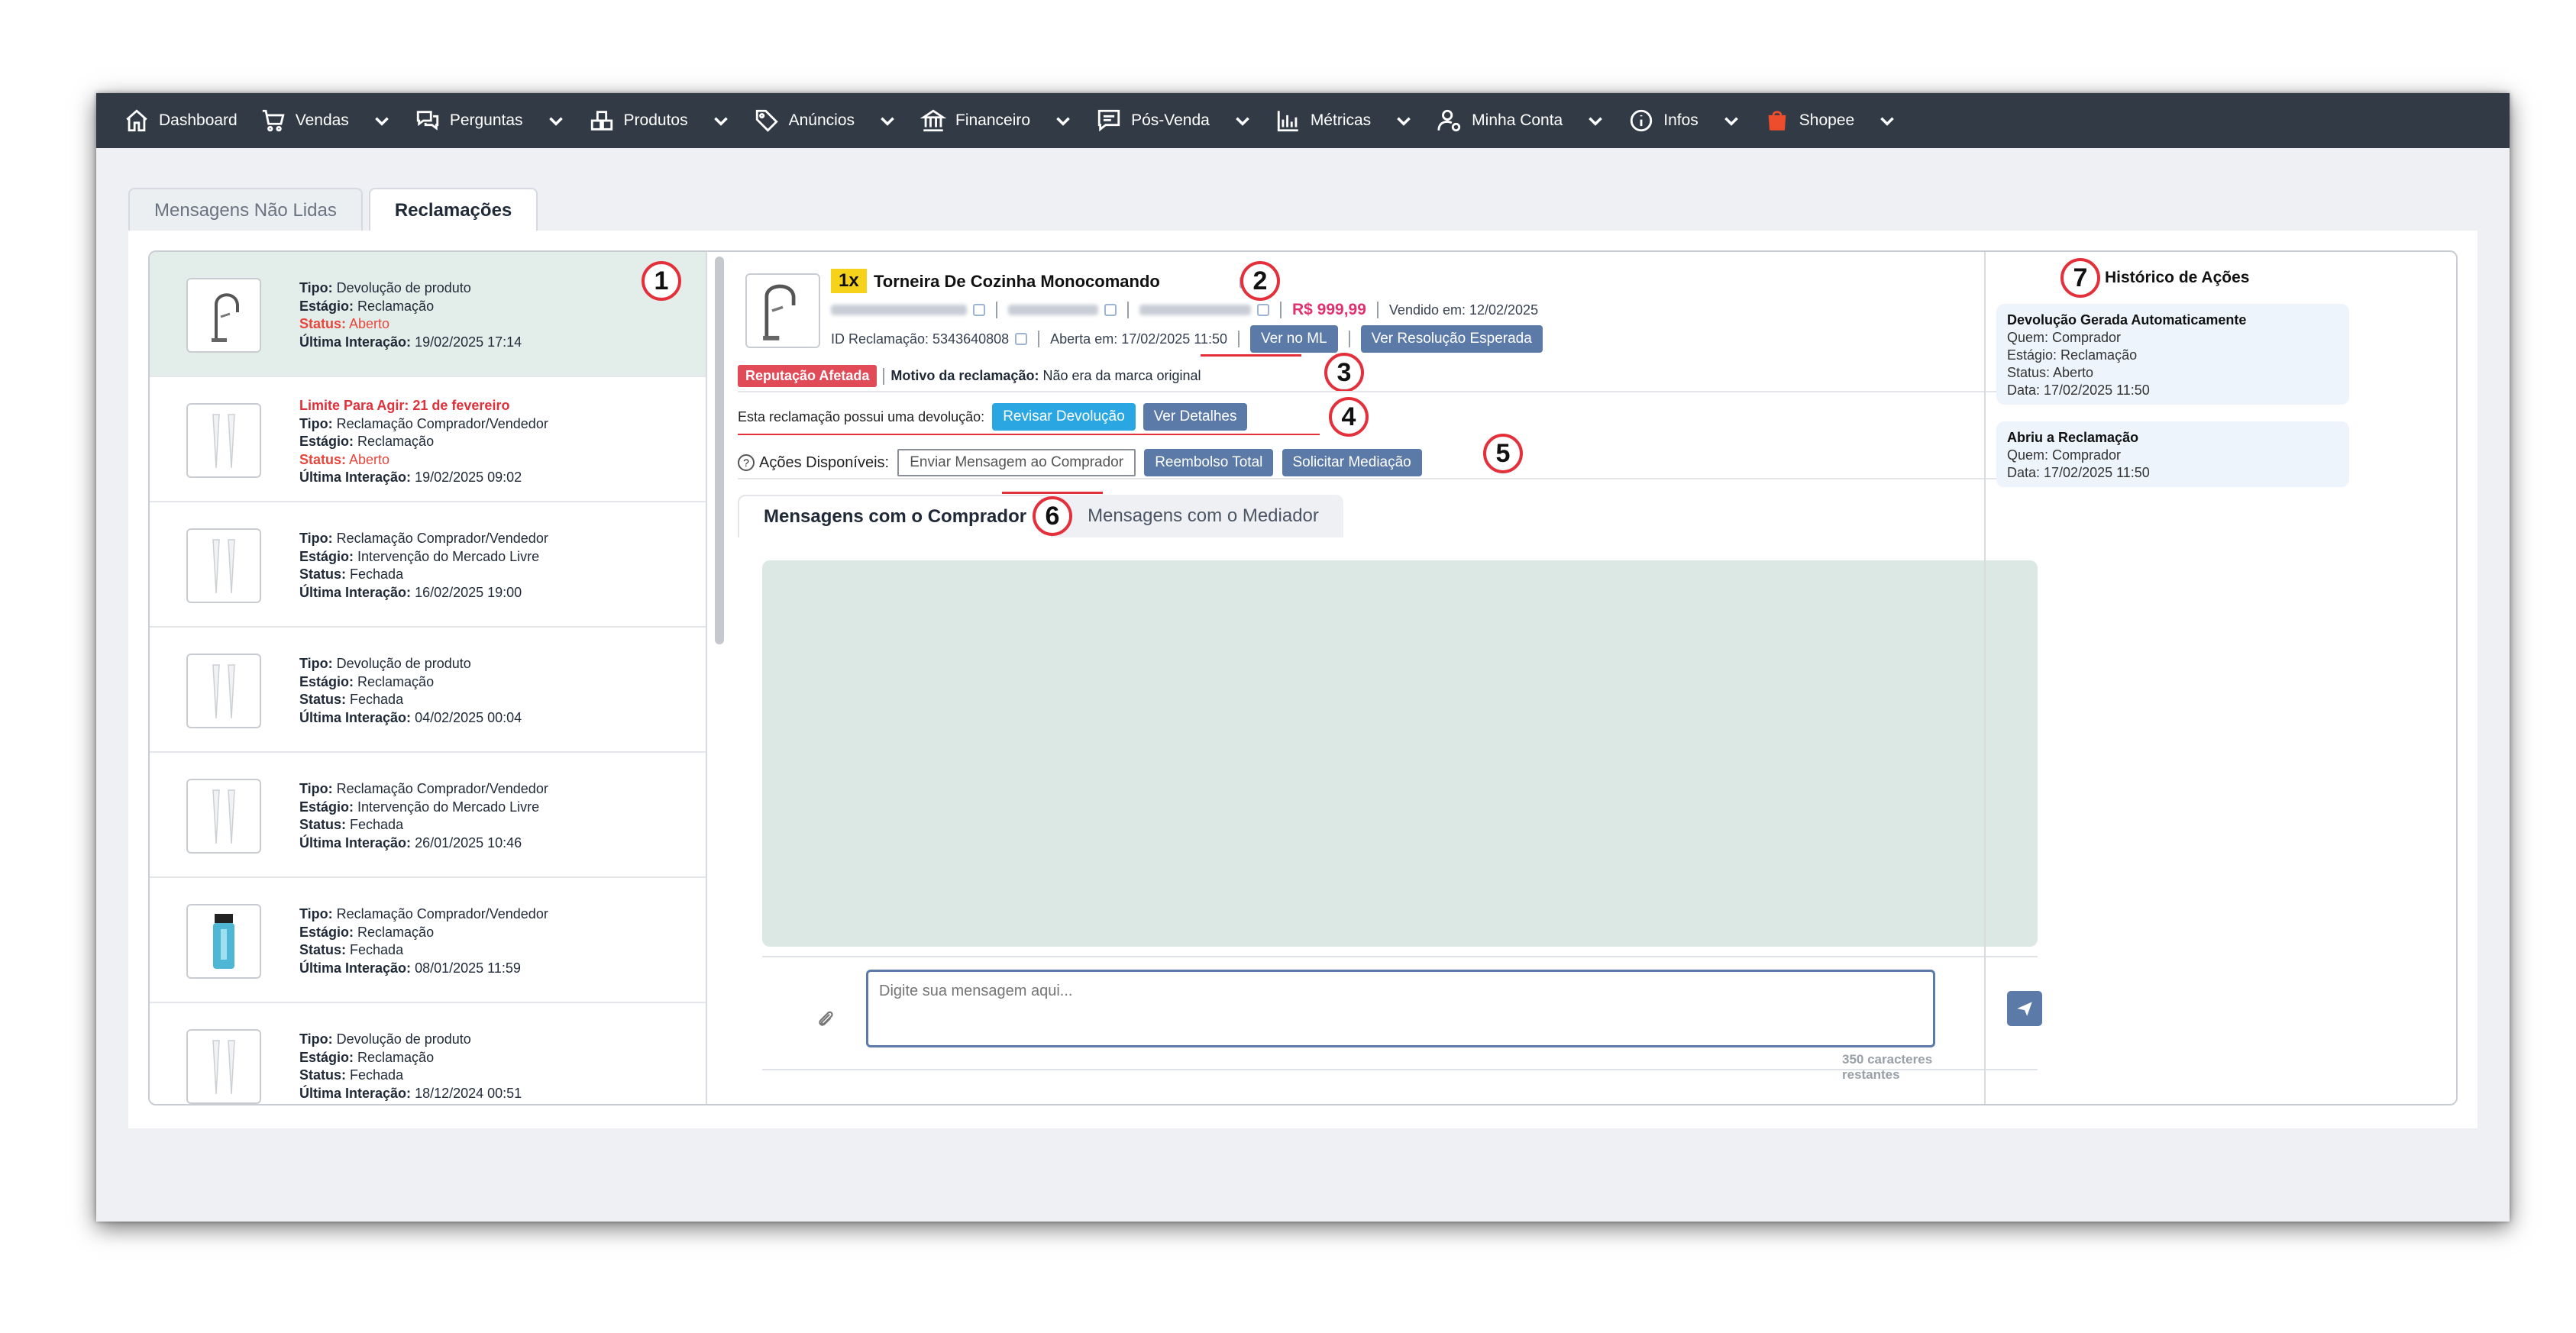 This screenshot has width=2576, height=1333. I want to click on nav-financeiro: Financeiro, so click(996, 120).